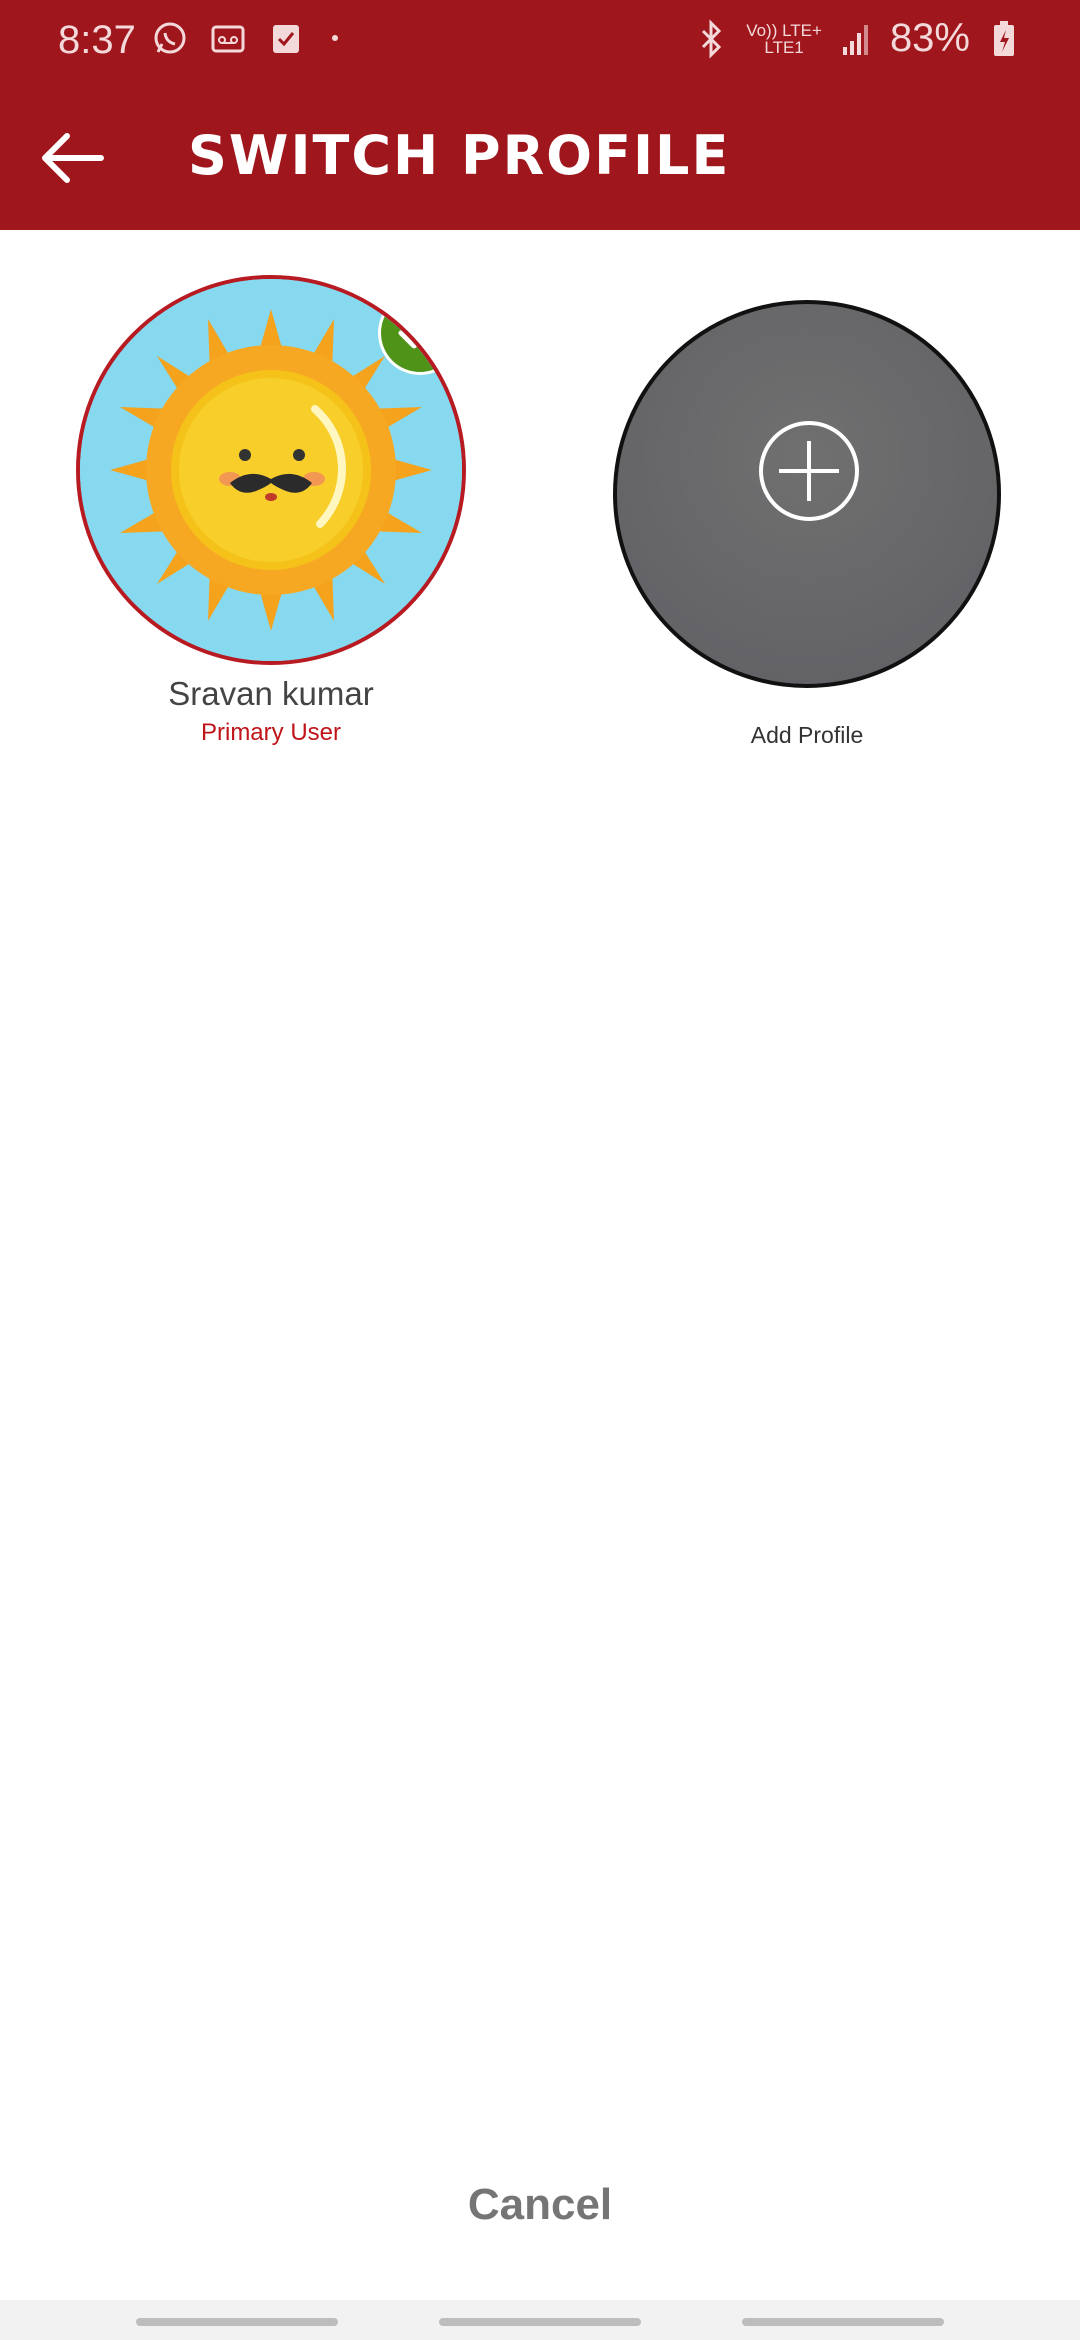  I want to click on app-header: 8:37 Vo)) LTE+ LTE1 83% SWITCH PROFILE, so click(540, 115).